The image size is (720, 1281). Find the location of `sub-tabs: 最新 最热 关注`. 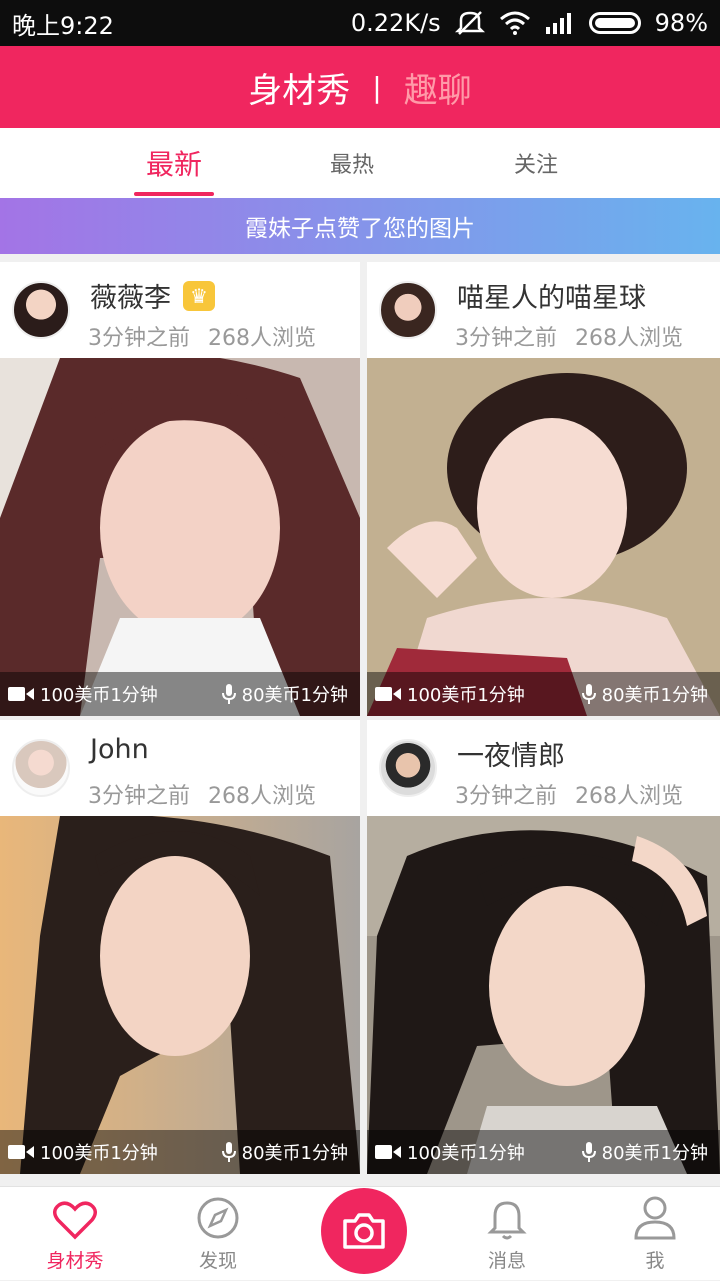

sub-tabs: 最新 最热 关注 is located at coordinates (360, 163).